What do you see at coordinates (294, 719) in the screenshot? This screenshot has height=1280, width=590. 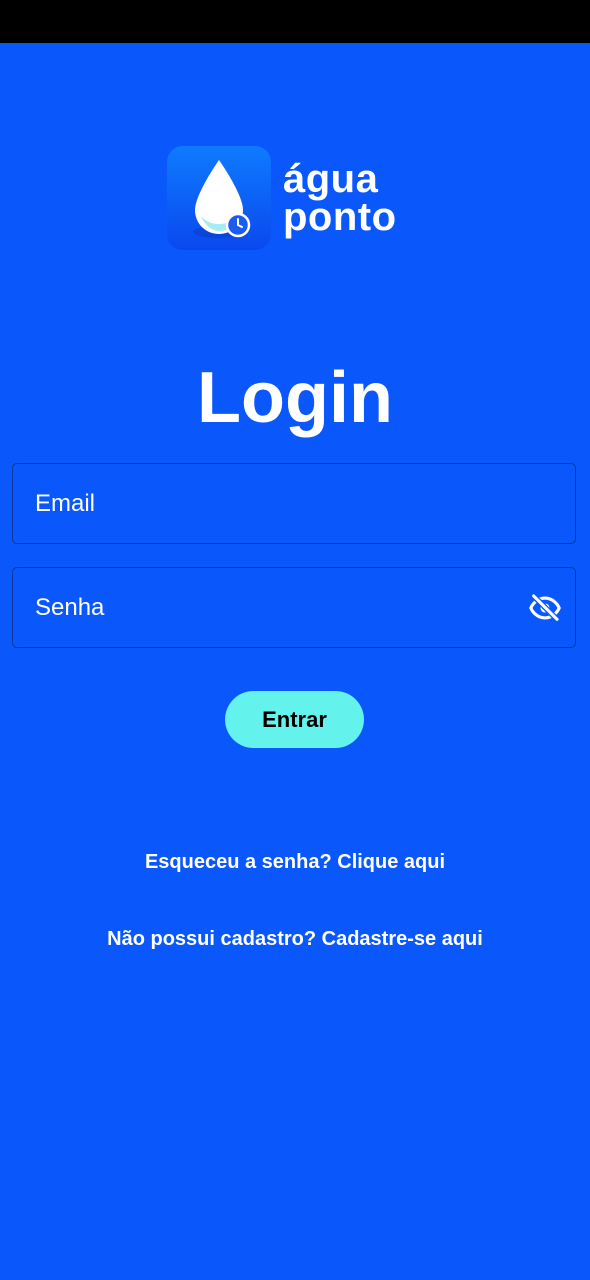 I see `login-button: Entrar` at bounding box center [294, 719].